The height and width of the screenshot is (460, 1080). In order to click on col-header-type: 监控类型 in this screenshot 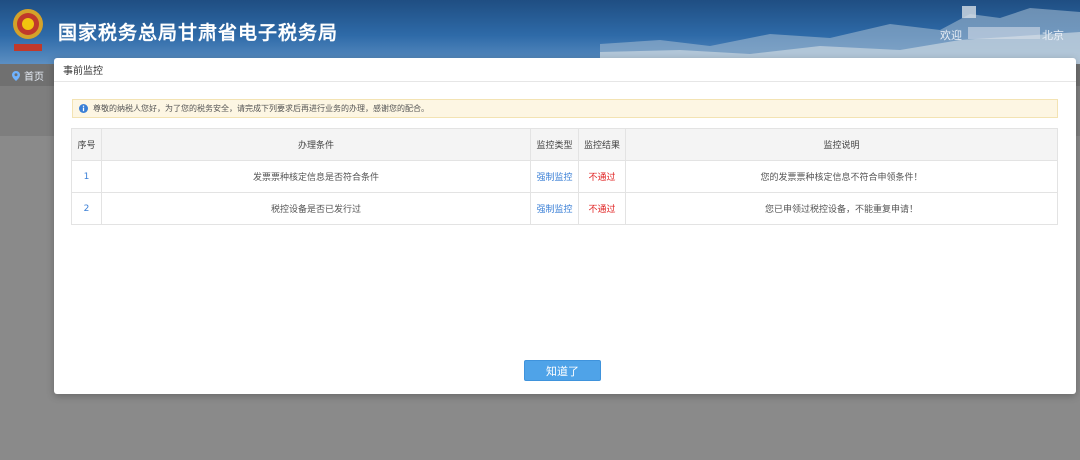, I will do `click(554, 144)`.